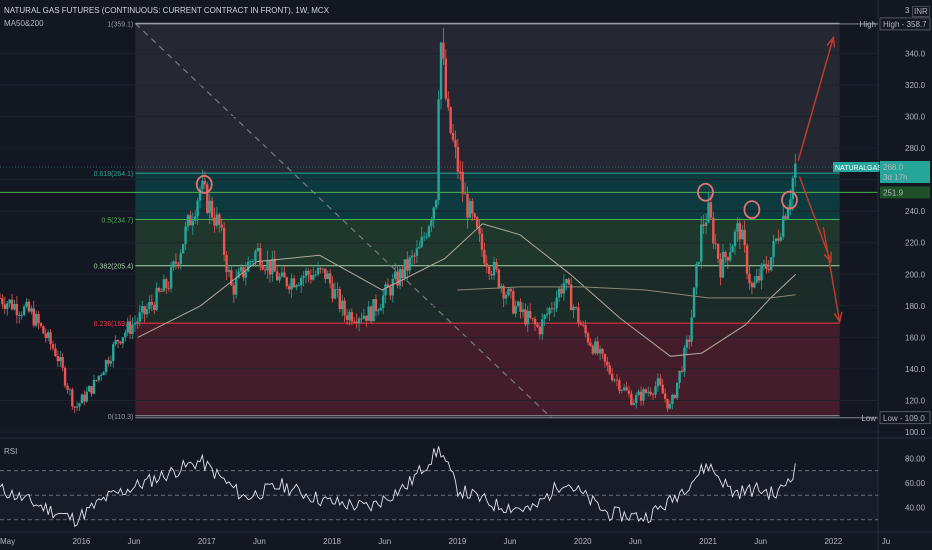 This screenshot has width=932, height=550. What do you see at coordinates (439, 495) in the screenshot?
I see `rsi-band` at bounding box center [439, 495].